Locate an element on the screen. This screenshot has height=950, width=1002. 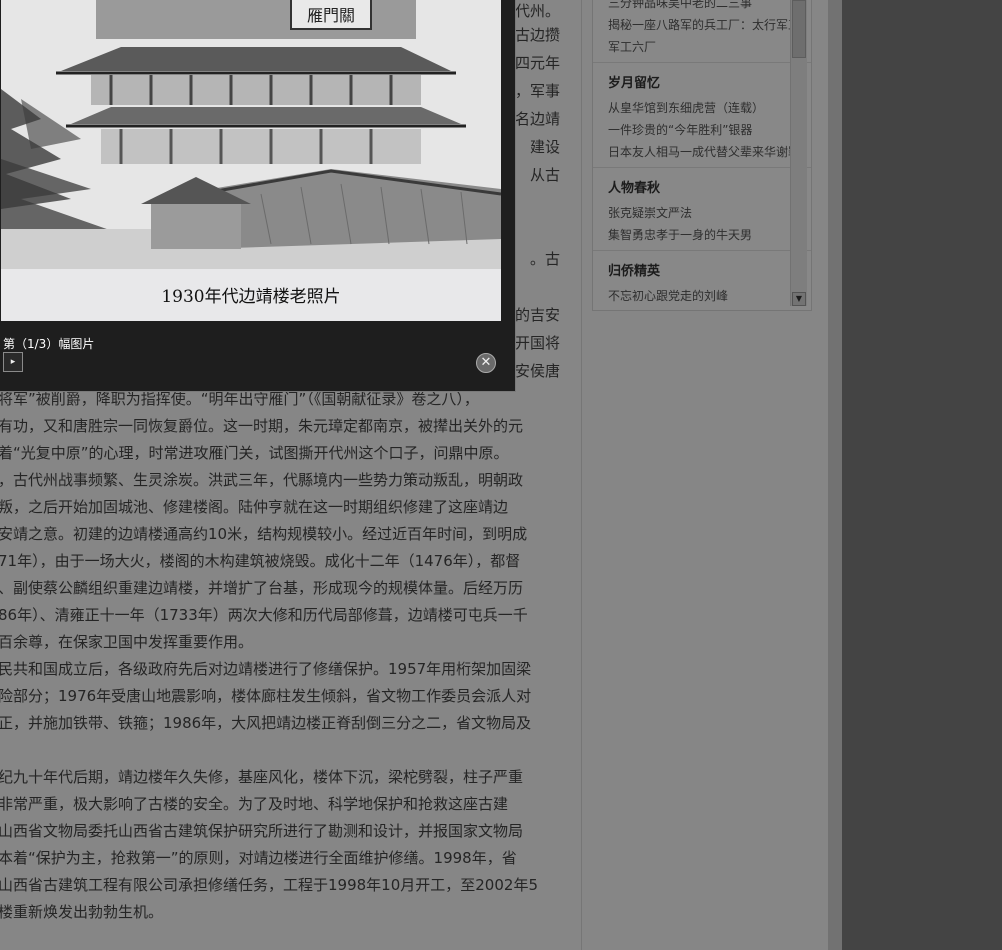
next-image-button: ▸ is located at coordinates (13, 362).